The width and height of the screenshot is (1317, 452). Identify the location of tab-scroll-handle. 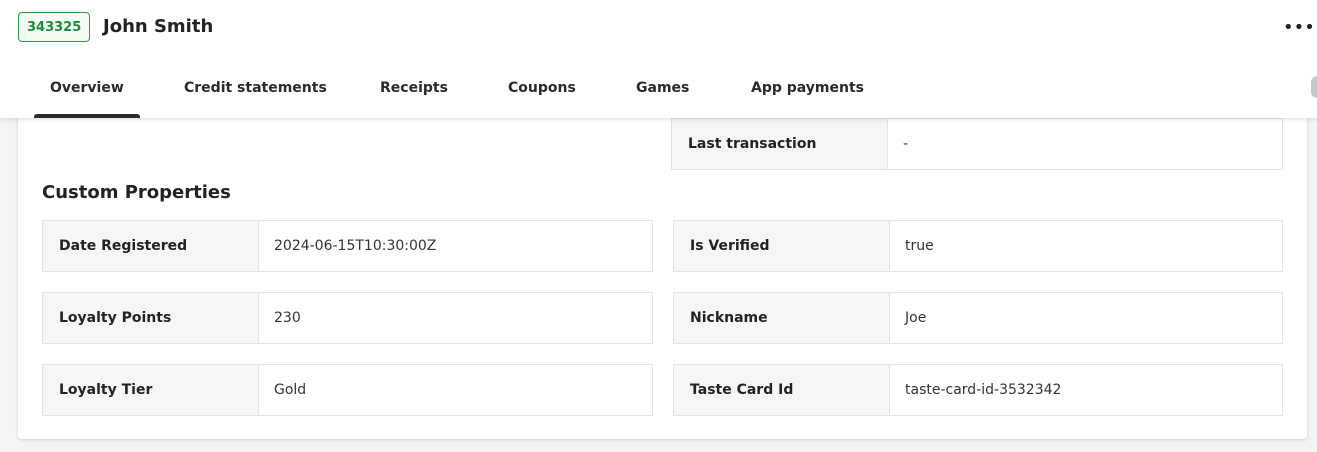
(1314, 87).